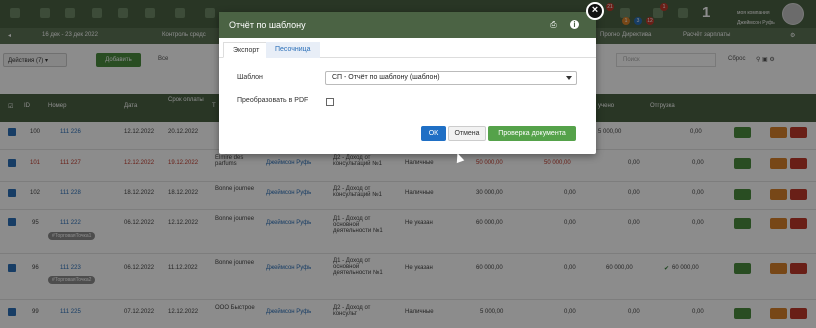  I want to click on check-document-button: Проверка документа, so click(532, 133).